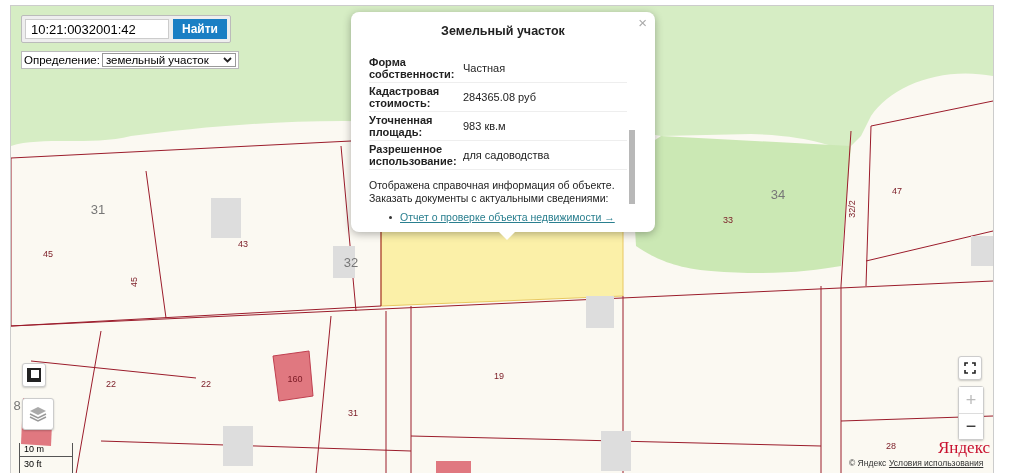 The image size is (1023, 473). What do you see at coordinates (200, 29) in the screenshot?
I see `find-button: Найти` at bounding box center [200, 29].